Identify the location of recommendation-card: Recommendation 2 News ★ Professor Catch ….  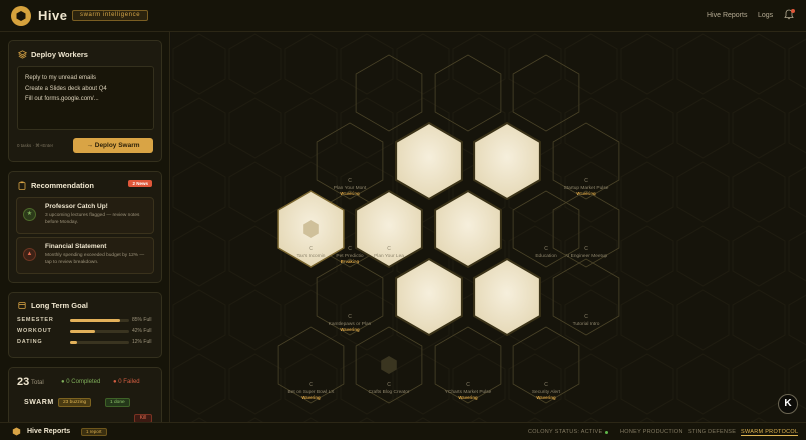
(85, 227).